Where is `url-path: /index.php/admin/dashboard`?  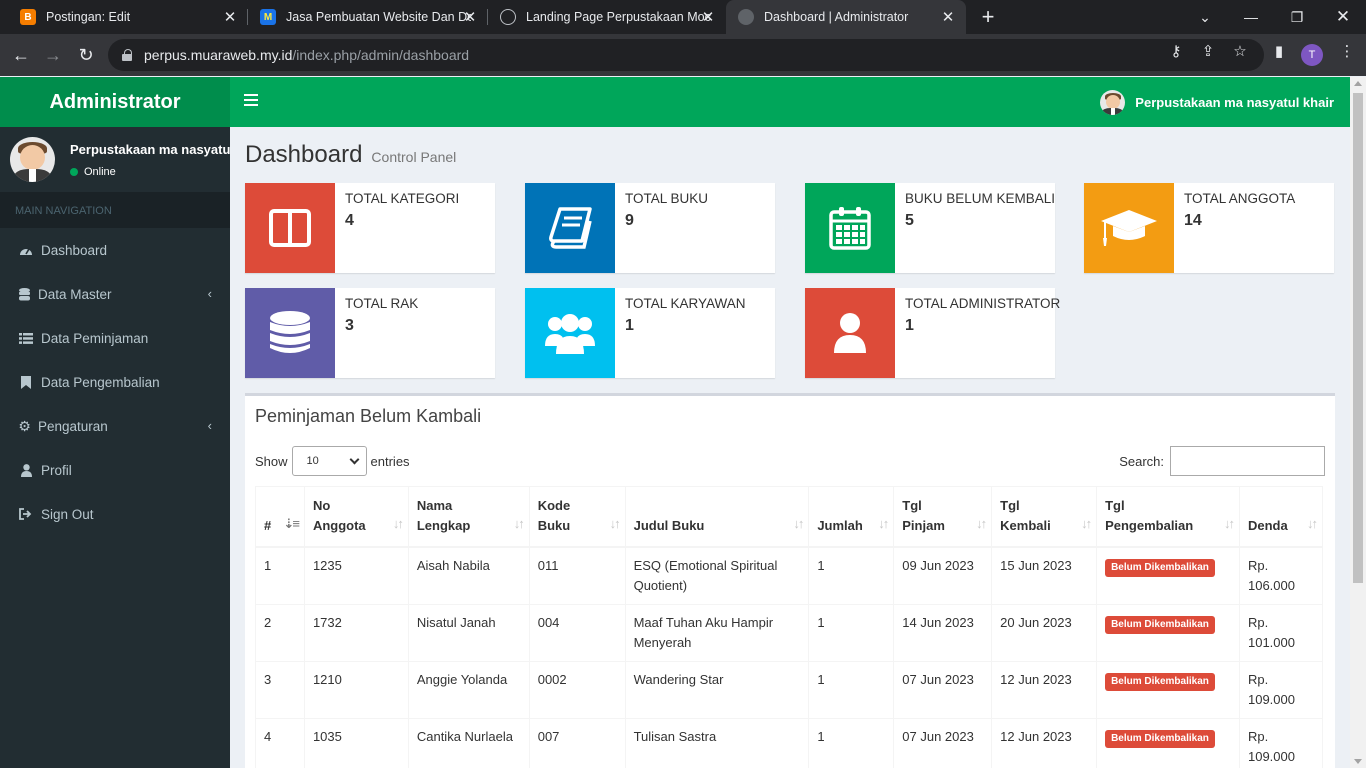
url-path: /index.php/admin/dashboard is located at coordinates (381, 55).